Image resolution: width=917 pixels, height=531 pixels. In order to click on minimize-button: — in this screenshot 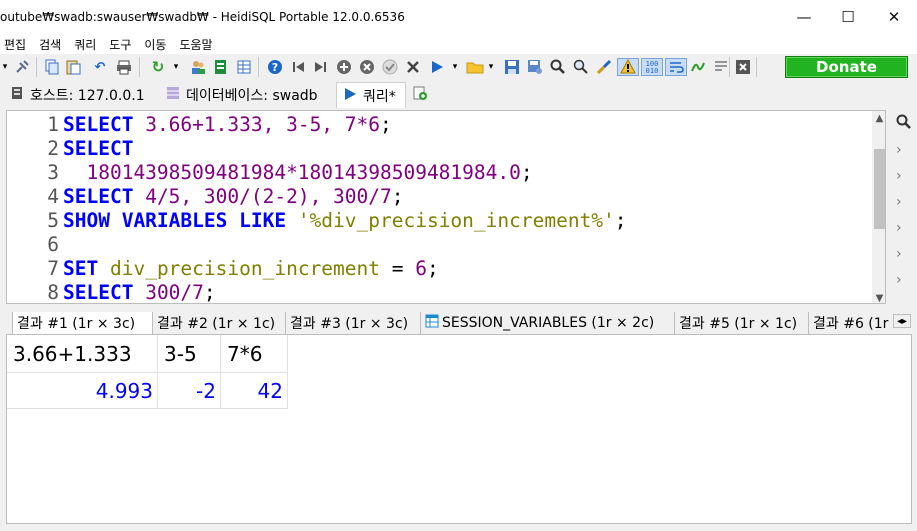, I will do `click(804, 17)`.